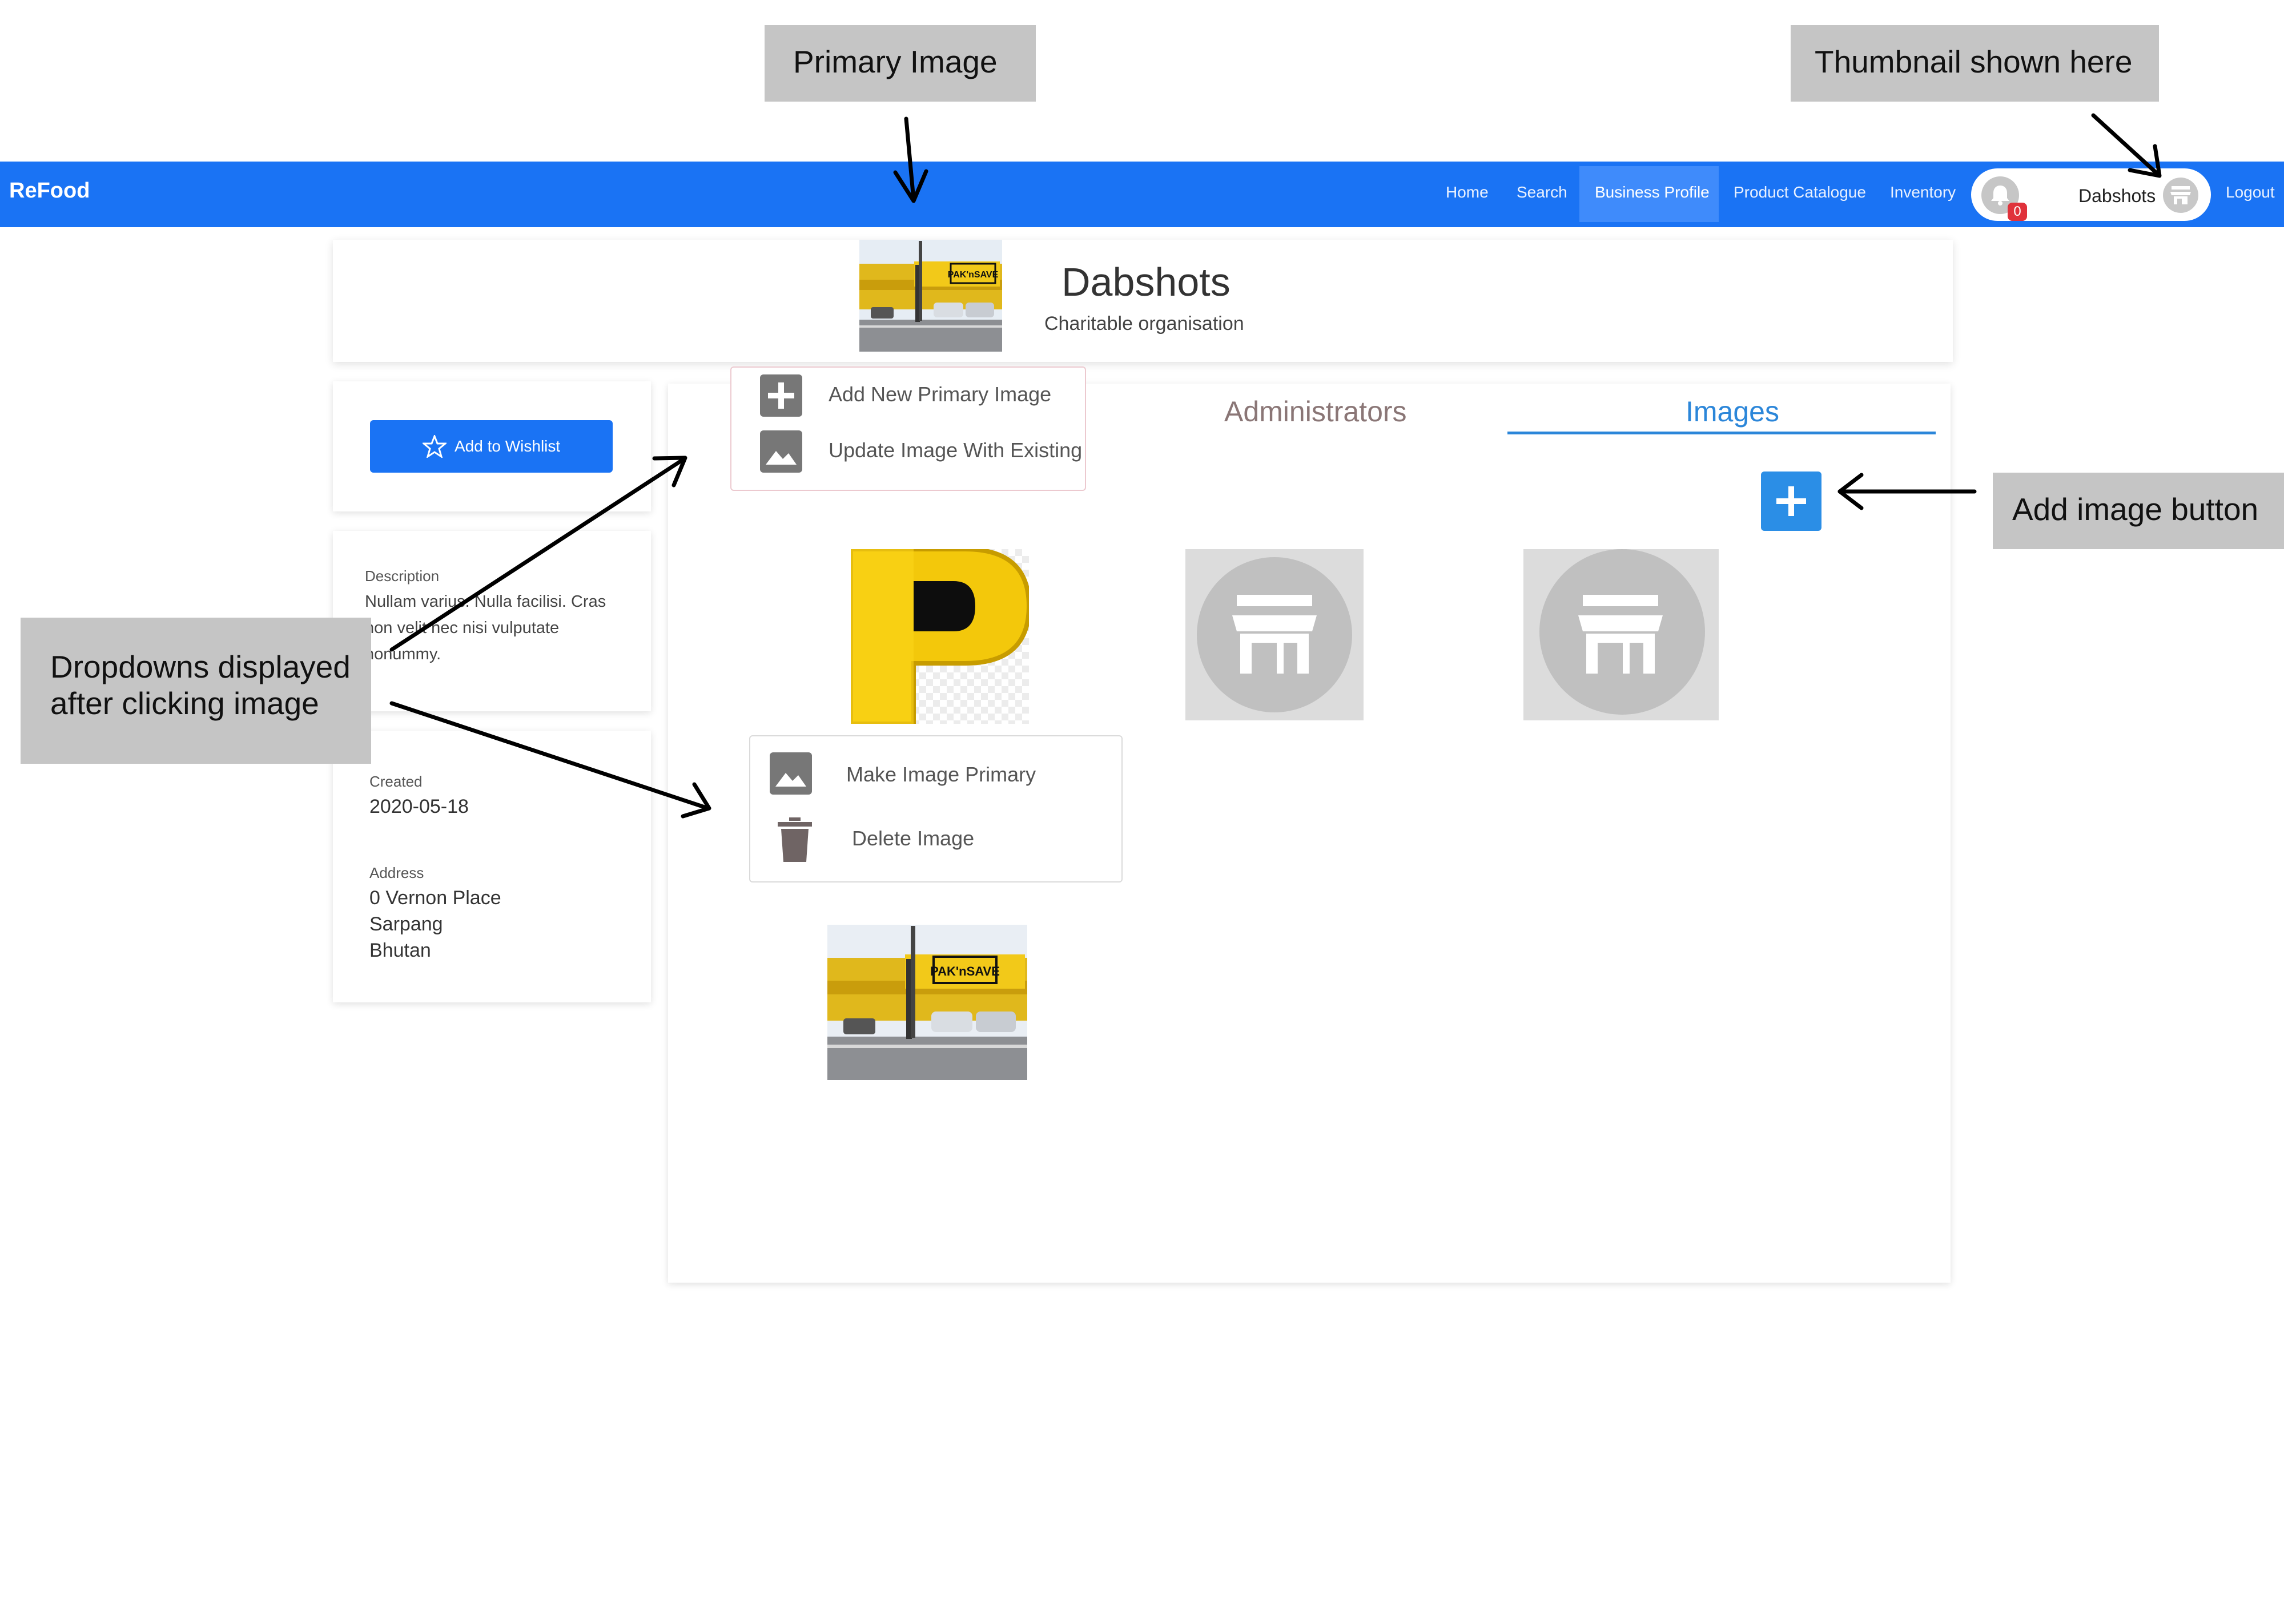  Describe the element at coordinates (2126, 145) in the screenshot. I see `arrow-thumbnail` at that location.